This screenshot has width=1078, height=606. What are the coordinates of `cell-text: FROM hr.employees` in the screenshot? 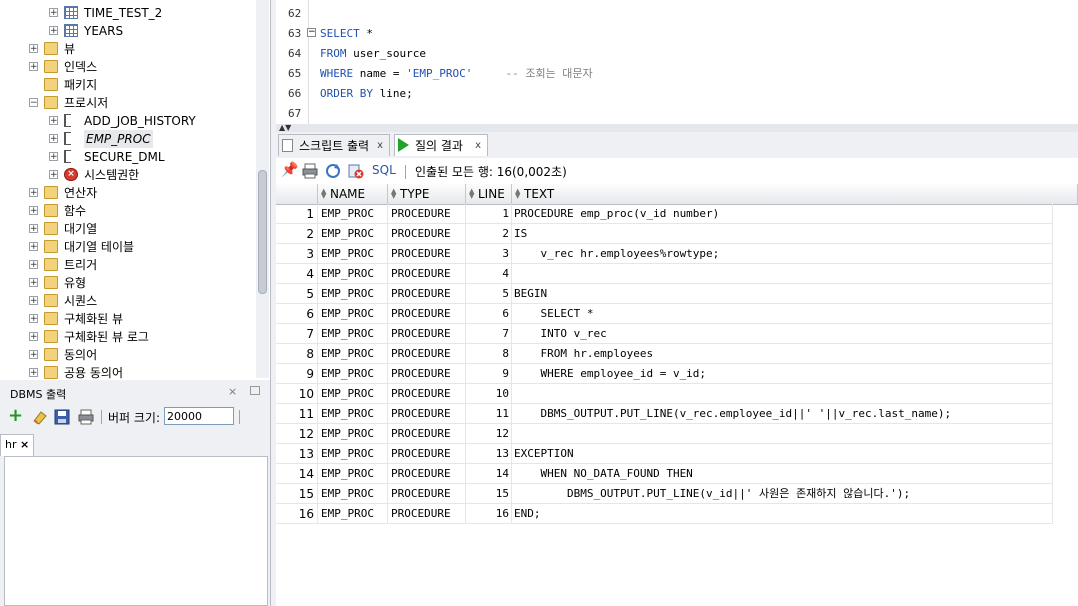 It's located at (782, 354).